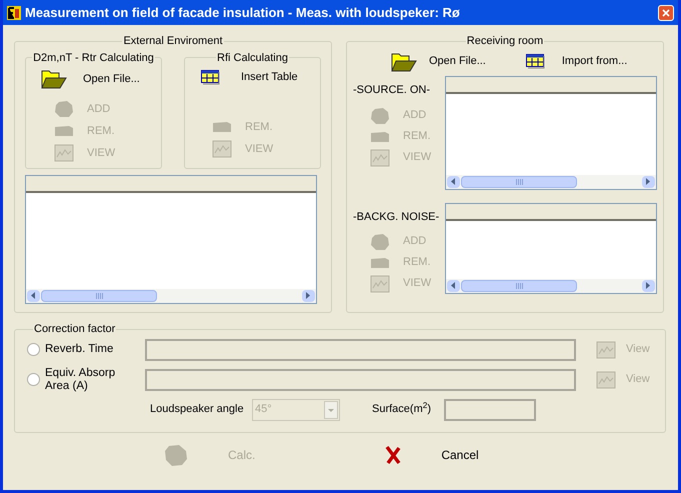  I want to click on surface-label: Surface(m$^{2}$), so click(402, 409).